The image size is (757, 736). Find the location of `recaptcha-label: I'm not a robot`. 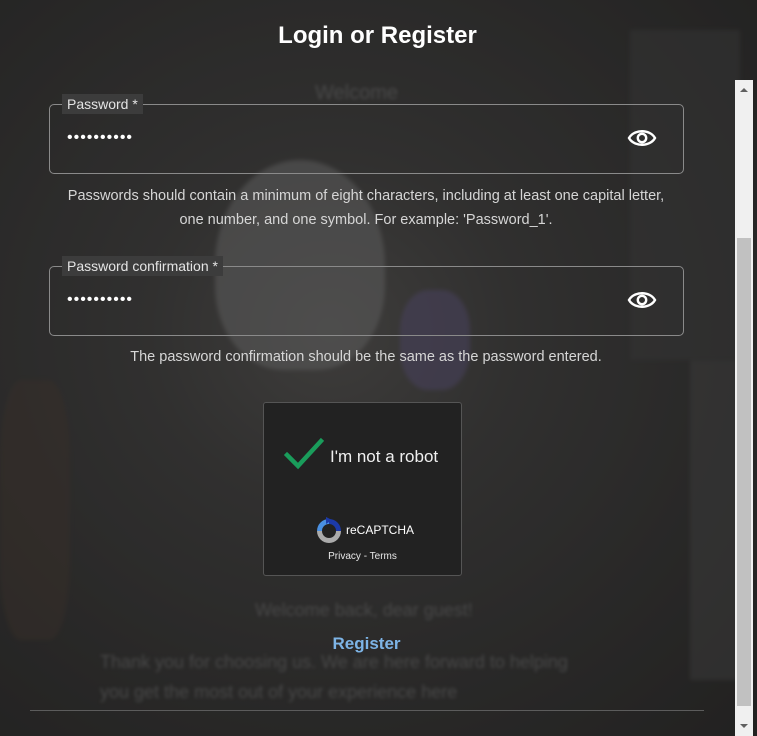

recaptcha-label: I'm not a robot is located at coordinates (384, 456).